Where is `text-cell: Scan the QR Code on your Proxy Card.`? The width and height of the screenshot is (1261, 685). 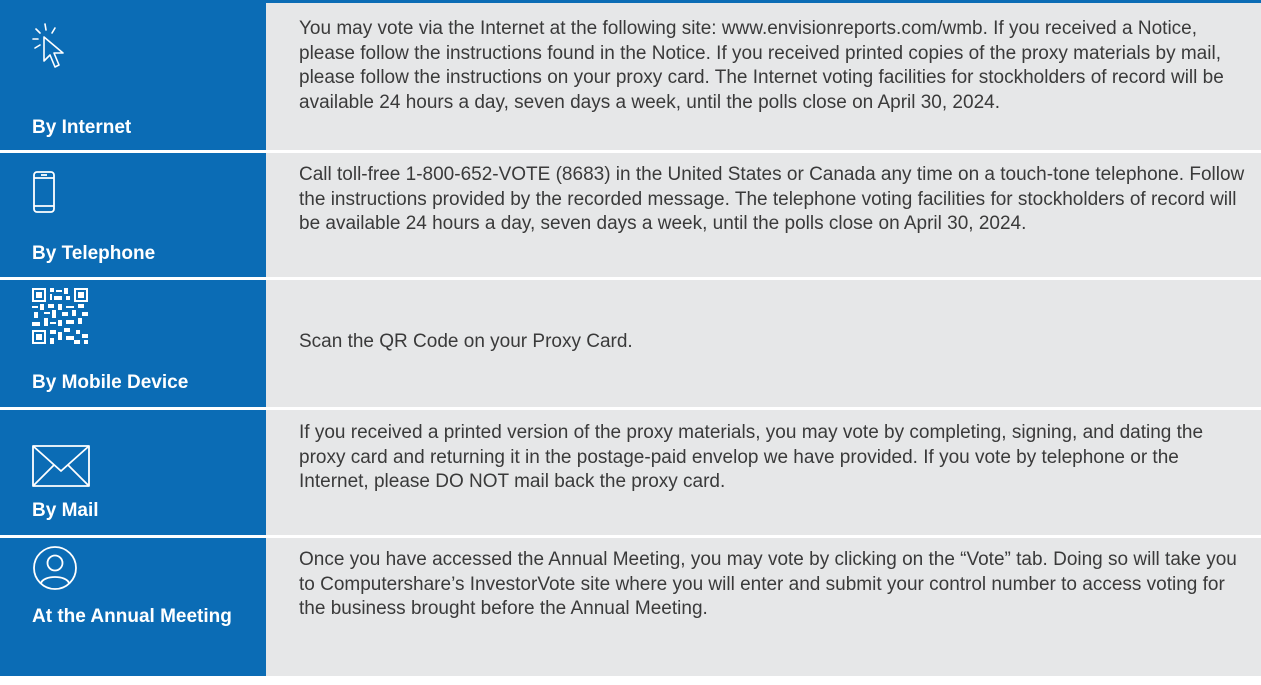 text-cell: Scan the QR Code on your Proxy Card. is located at coordinates (763, 343).